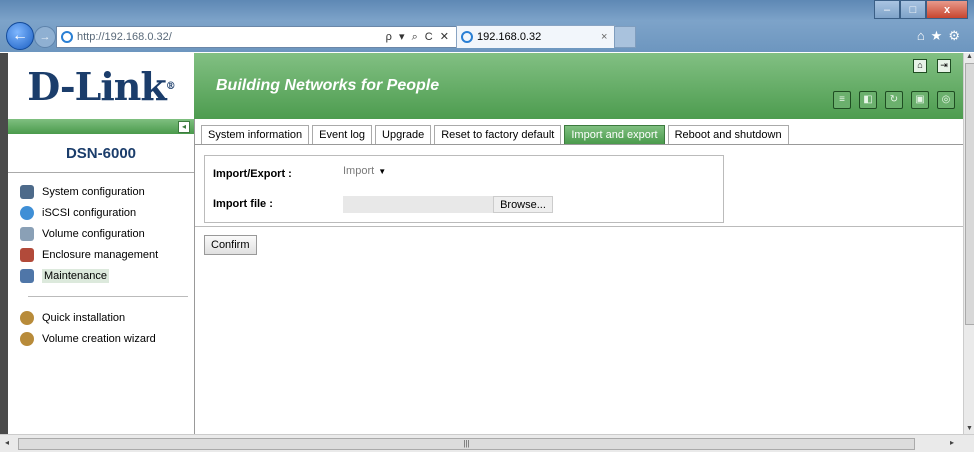  Describe the element at coordinates (625, 37) in the screenshot. I see `new-tab-button` at that location.